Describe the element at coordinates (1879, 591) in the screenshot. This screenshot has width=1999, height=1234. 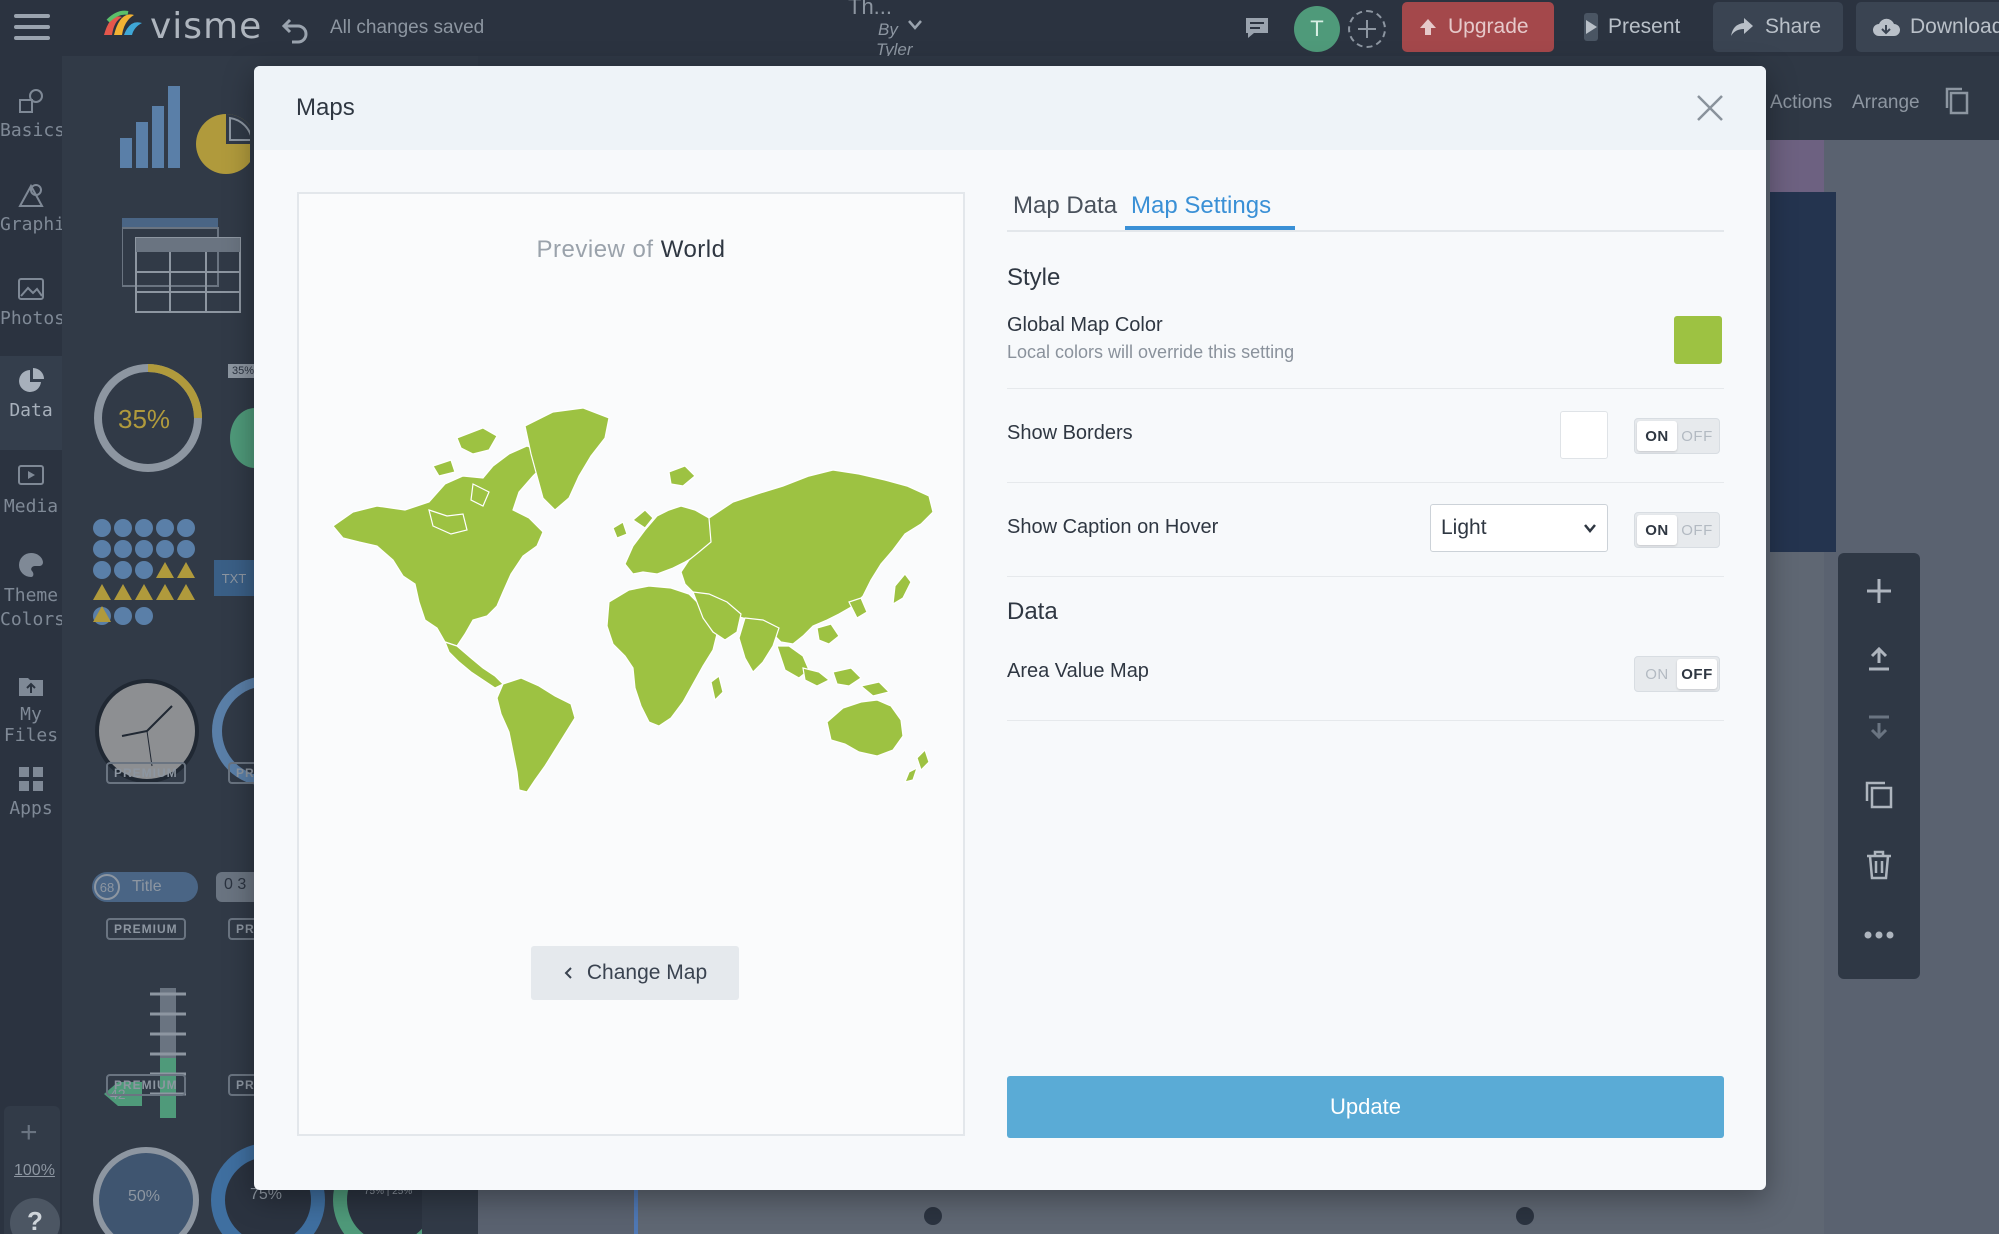
I see `add-icon` at that location.